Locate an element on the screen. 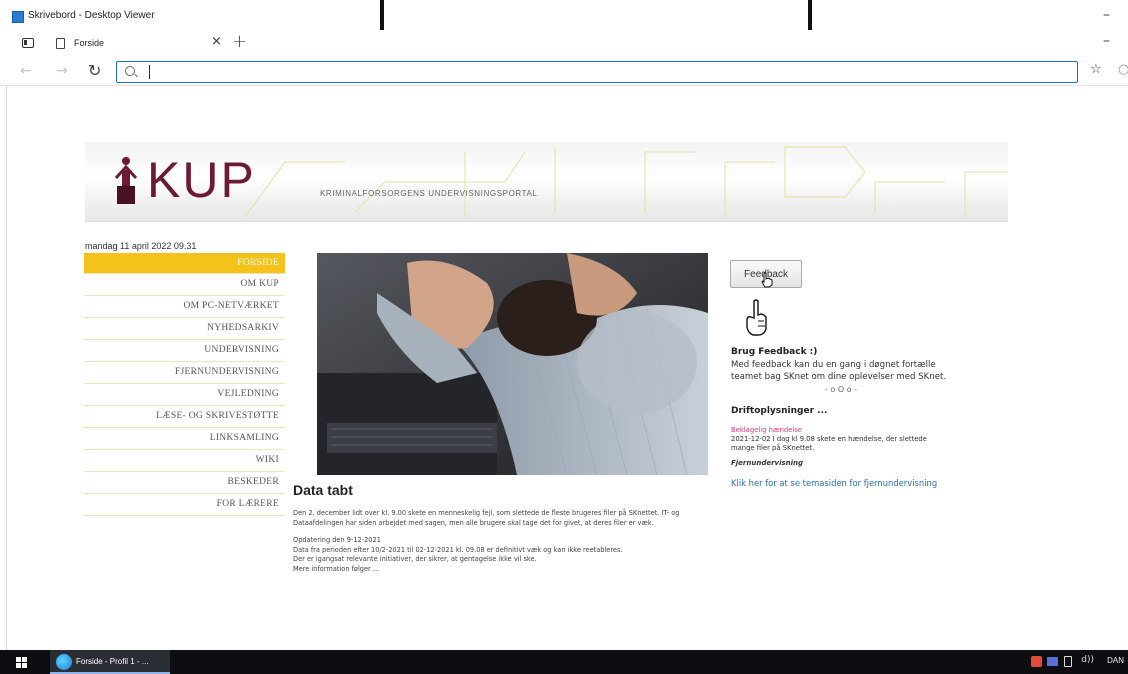  article-title: Data tabt is located at coordinates (323, 490).